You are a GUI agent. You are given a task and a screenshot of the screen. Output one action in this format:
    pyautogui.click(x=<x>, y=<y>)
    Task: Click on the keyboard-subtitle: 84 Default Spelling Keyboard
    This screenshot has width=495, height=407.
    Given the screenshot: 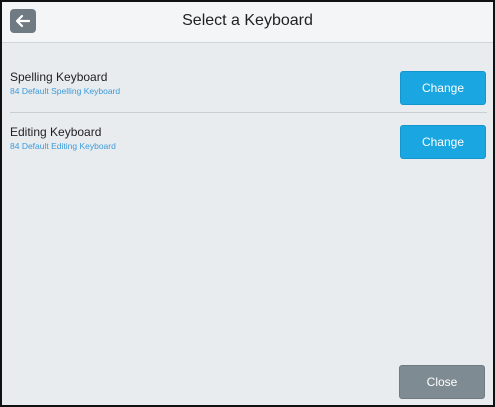 What is the action you would take?
    pyautogui.click(x=65, y=91)
    